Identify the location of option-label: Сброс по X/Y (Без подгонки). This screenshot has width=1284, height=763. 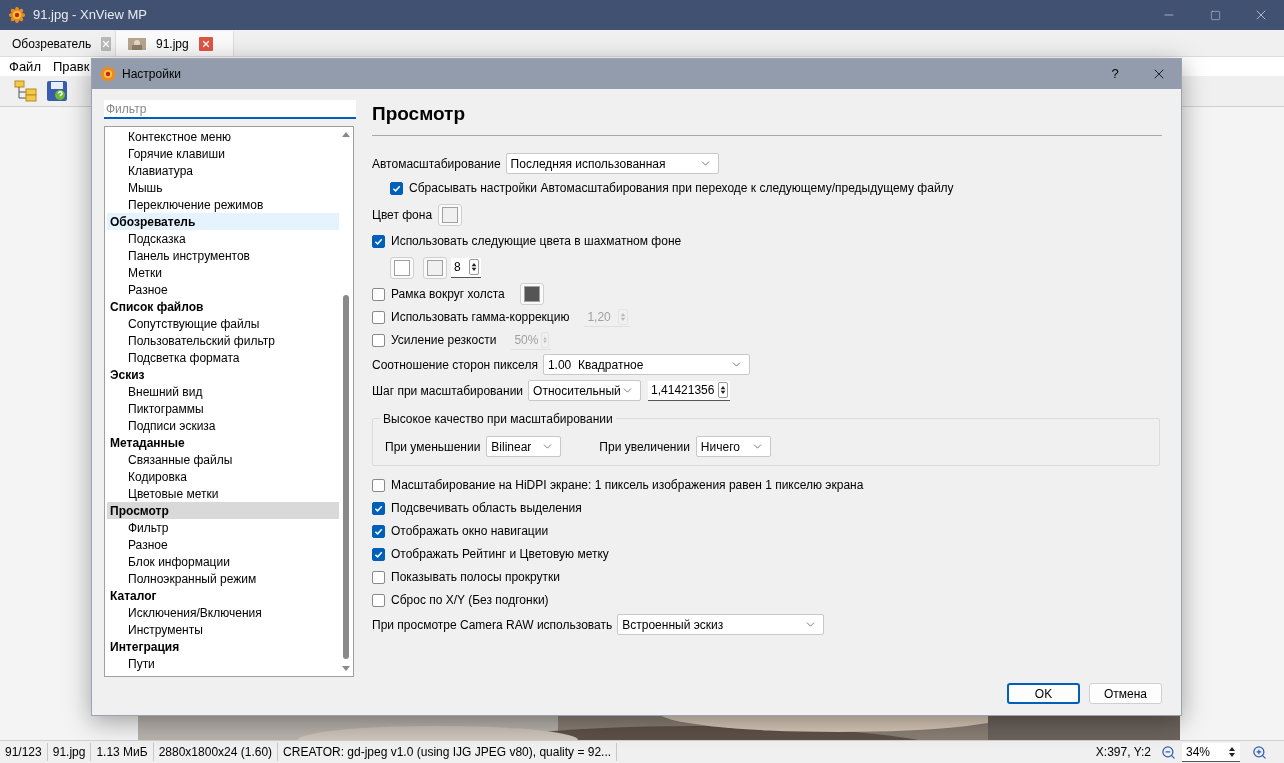
(470, 600).